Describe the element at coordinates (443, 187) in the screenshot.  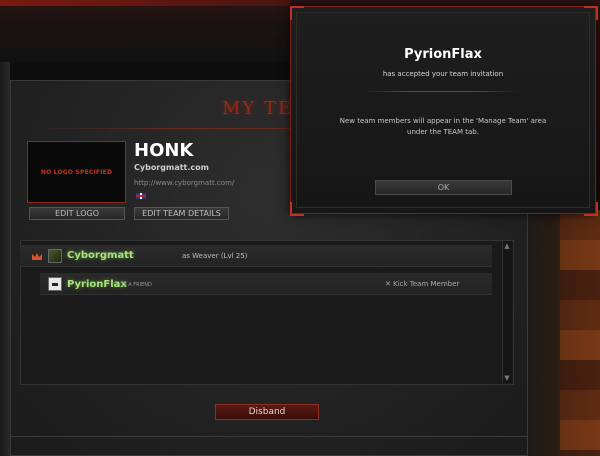
I see `ok-button: OK` at that location.